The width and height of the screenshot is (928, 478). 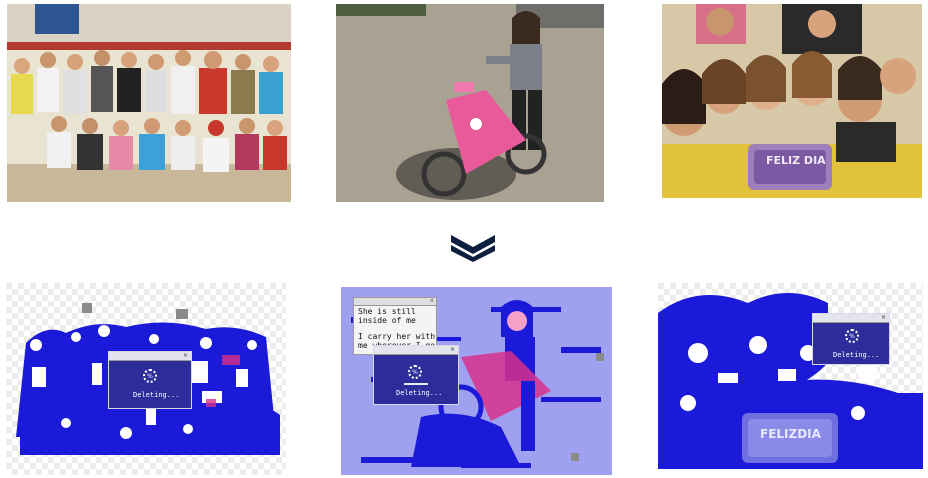 I want to click on photo-children-with-cake: FELIZ DIA, so click(x=792, y=101).